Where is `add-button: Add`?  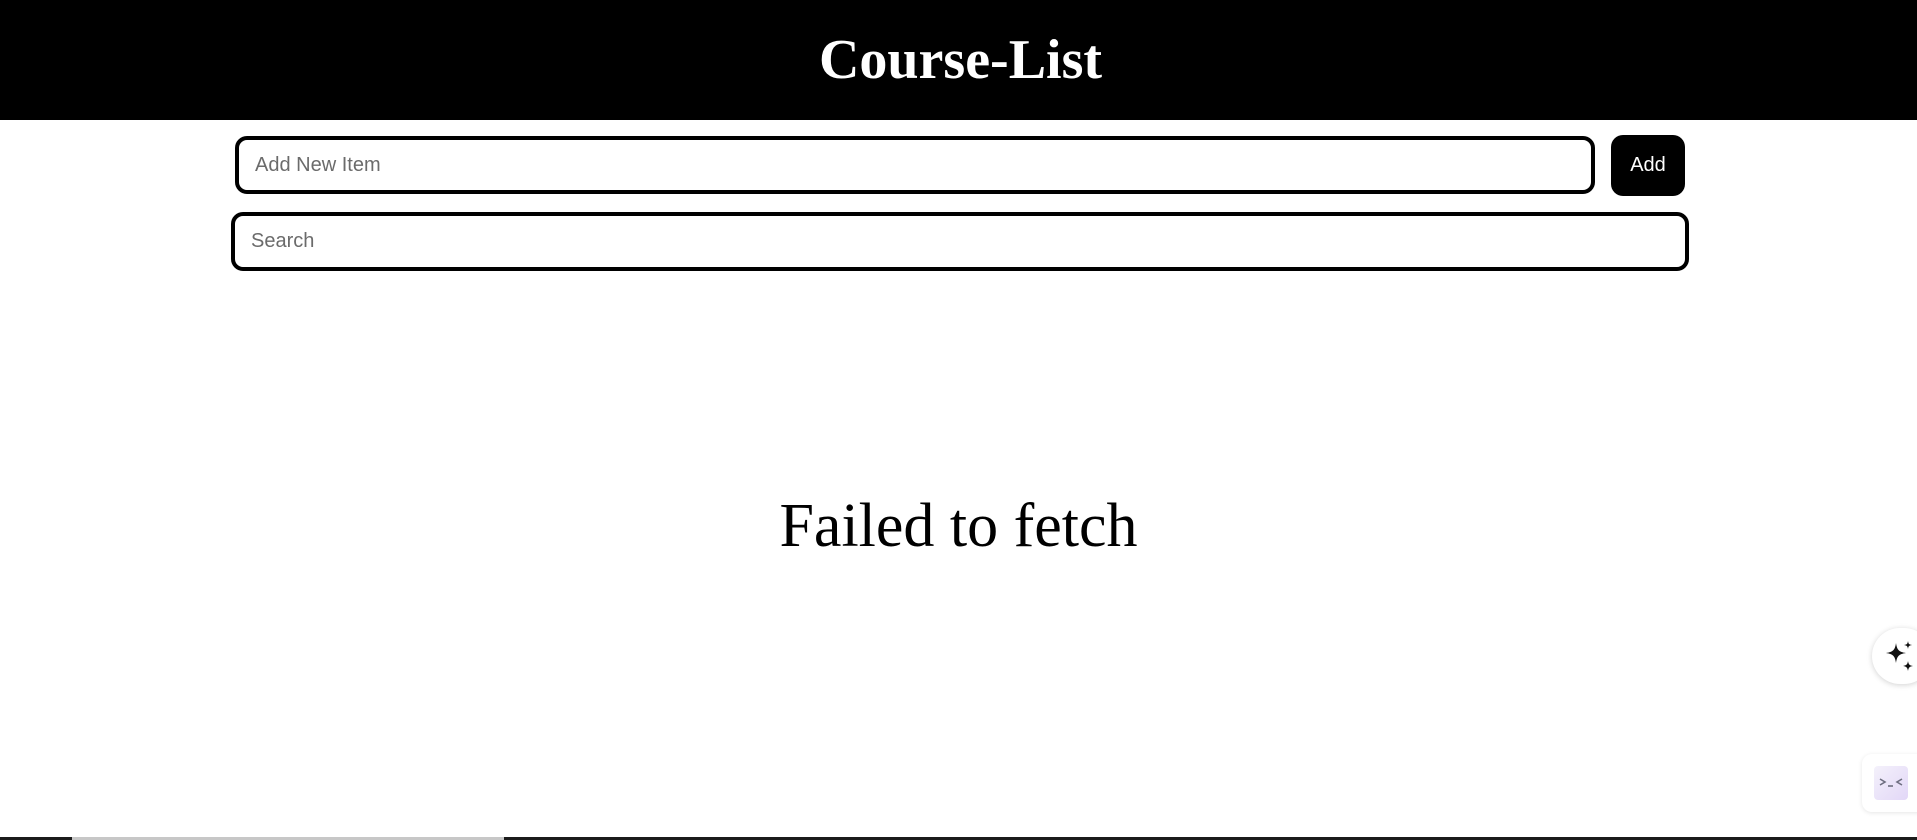
add-button: Add is located at coordinates (1648, 165).